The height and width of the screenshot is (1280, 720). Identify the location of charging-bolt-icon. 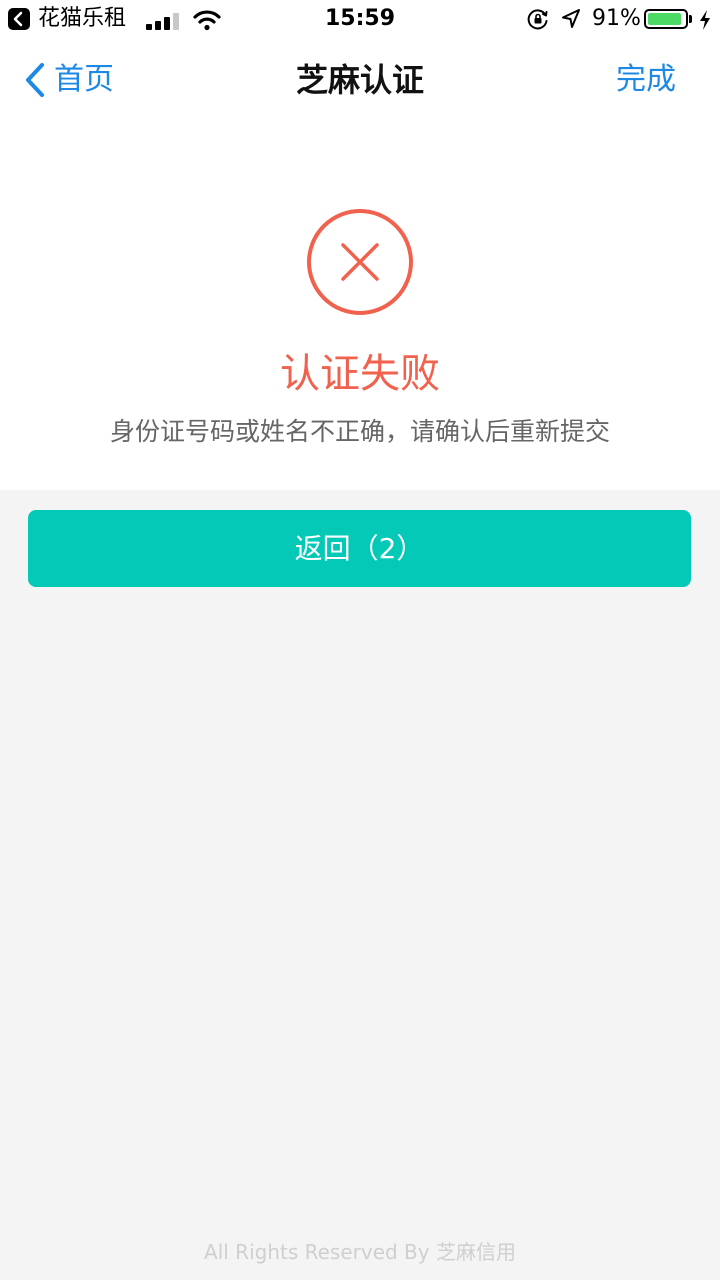
(705, 20).